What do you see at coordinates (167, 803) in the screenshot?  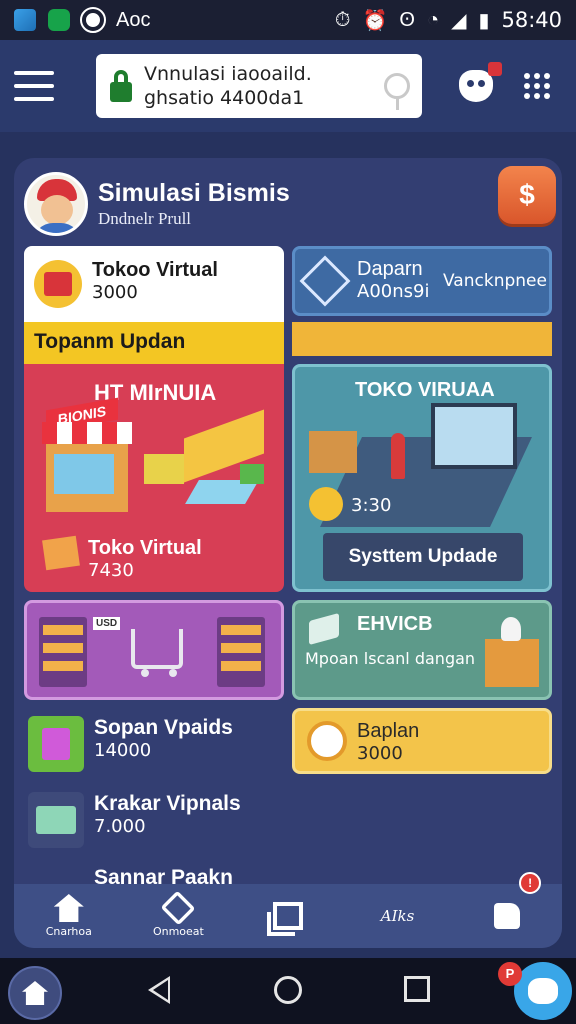 I see `list-title: Krakar Vipnals` at bounding box center [167, 803].